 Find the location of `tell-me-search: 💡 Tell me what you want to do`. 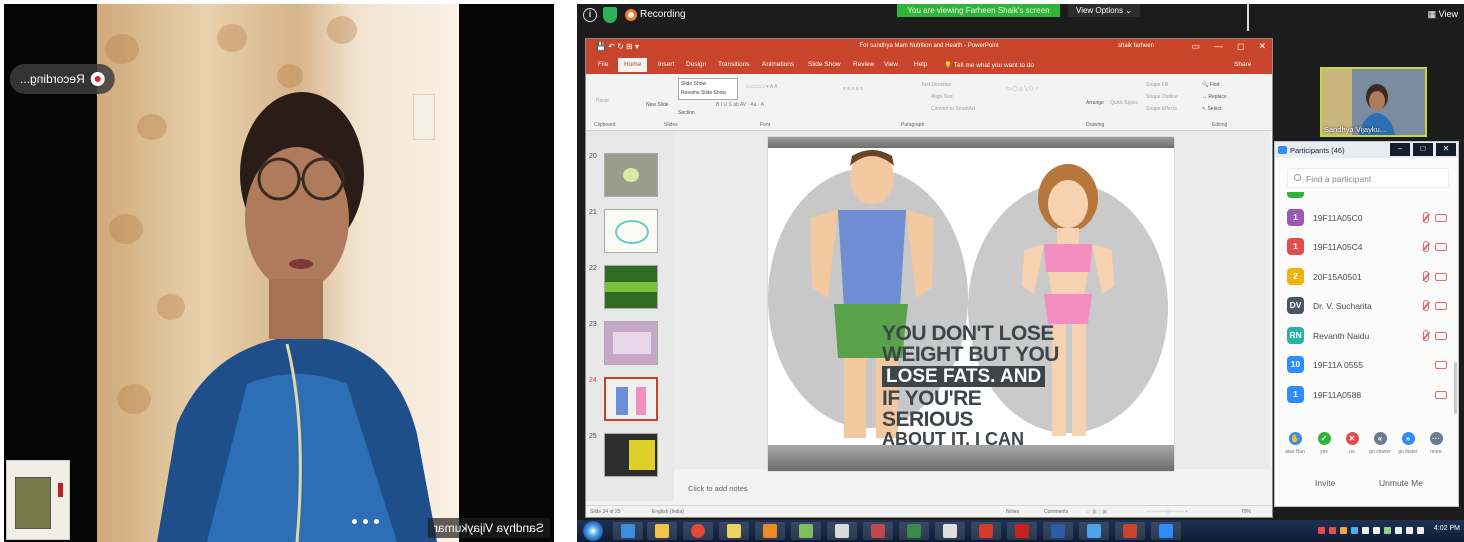

tell-me-search: 💡 Tell me what you want to do is located at coordinates (989, 65).